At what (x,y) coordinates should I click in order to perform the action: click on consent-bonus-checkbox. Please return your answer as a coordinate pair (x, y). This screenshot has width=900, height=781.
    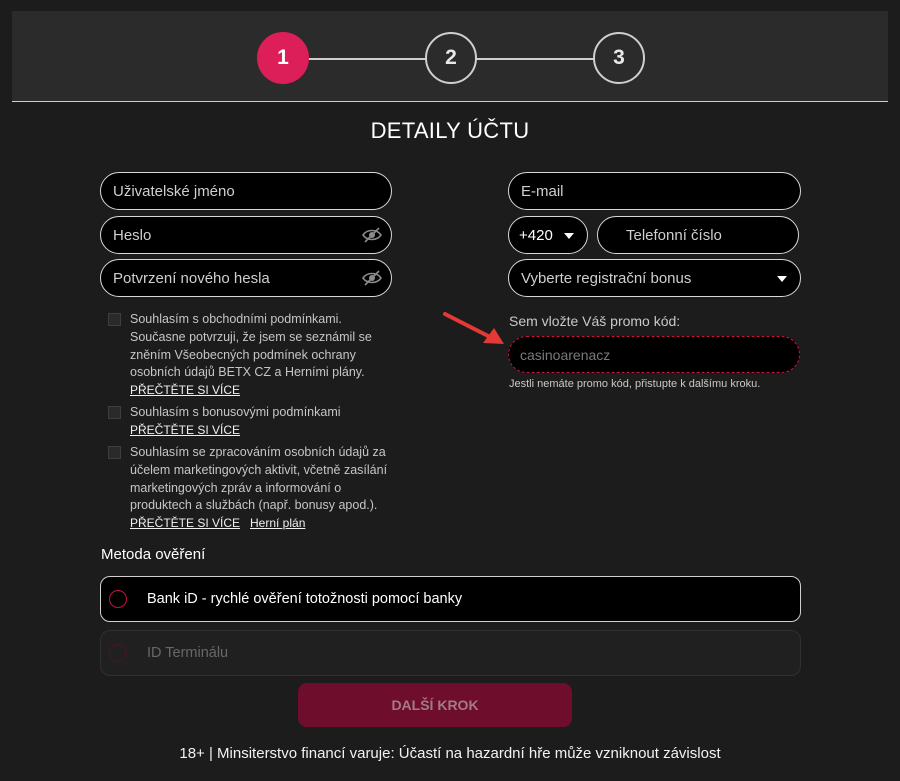
    Looking at the image, I should click on (114, 412).